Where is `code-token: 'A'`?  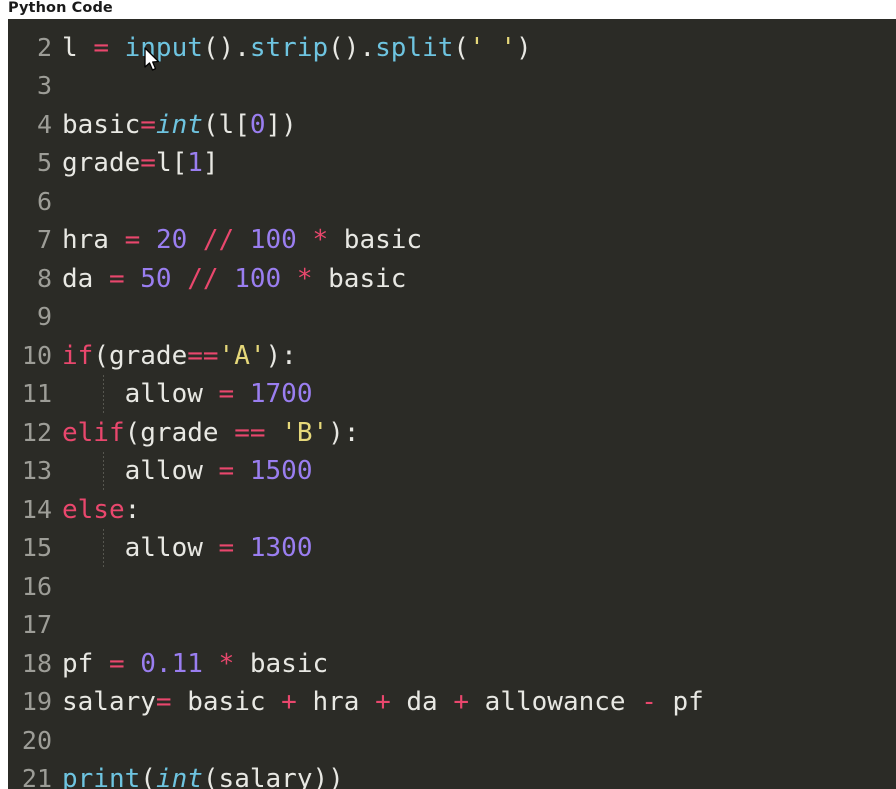 code-token: 'A' is located at coordinates (242, 355).